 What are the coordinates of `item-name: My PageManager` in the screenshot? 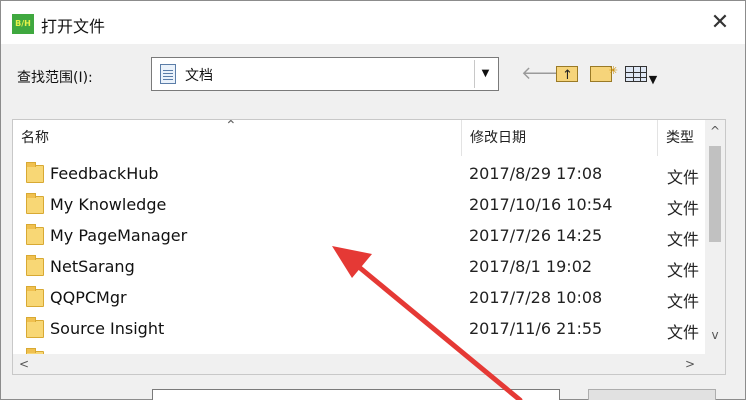 It's located at (119, 235).